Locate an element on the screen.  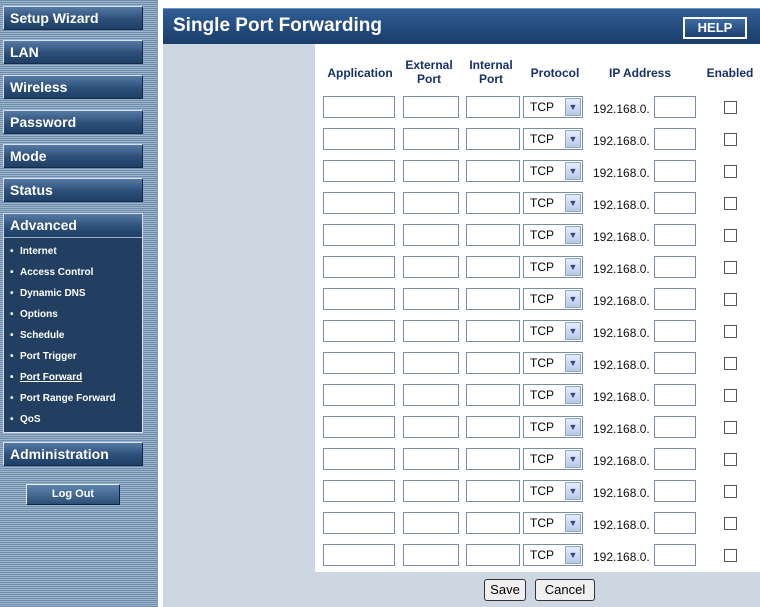
sub-item-dynamic-dns: • Dynamic DNS is located at coordinates (76, 293).